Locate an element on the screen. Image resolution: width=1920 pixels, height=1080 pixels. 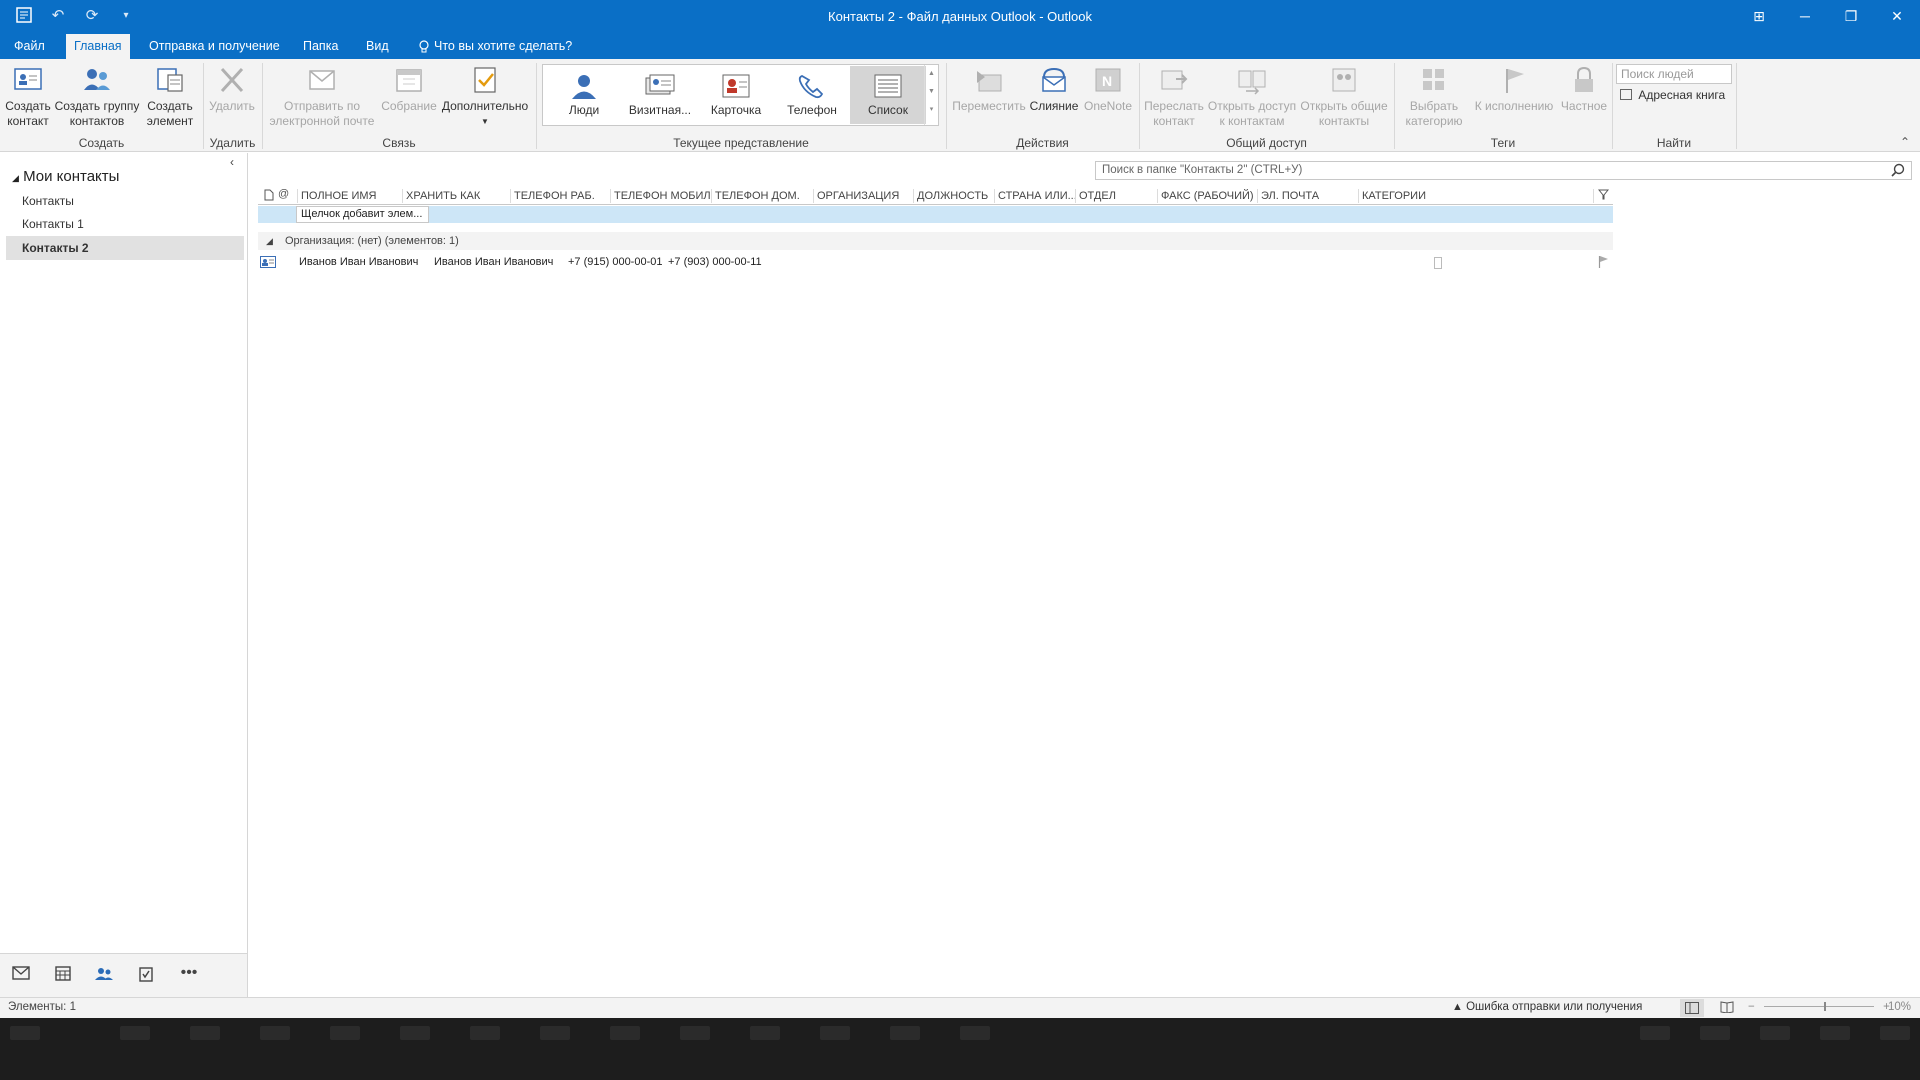
column-categories: КАТЕГОРИИ is located at coordinates (1438, 196).